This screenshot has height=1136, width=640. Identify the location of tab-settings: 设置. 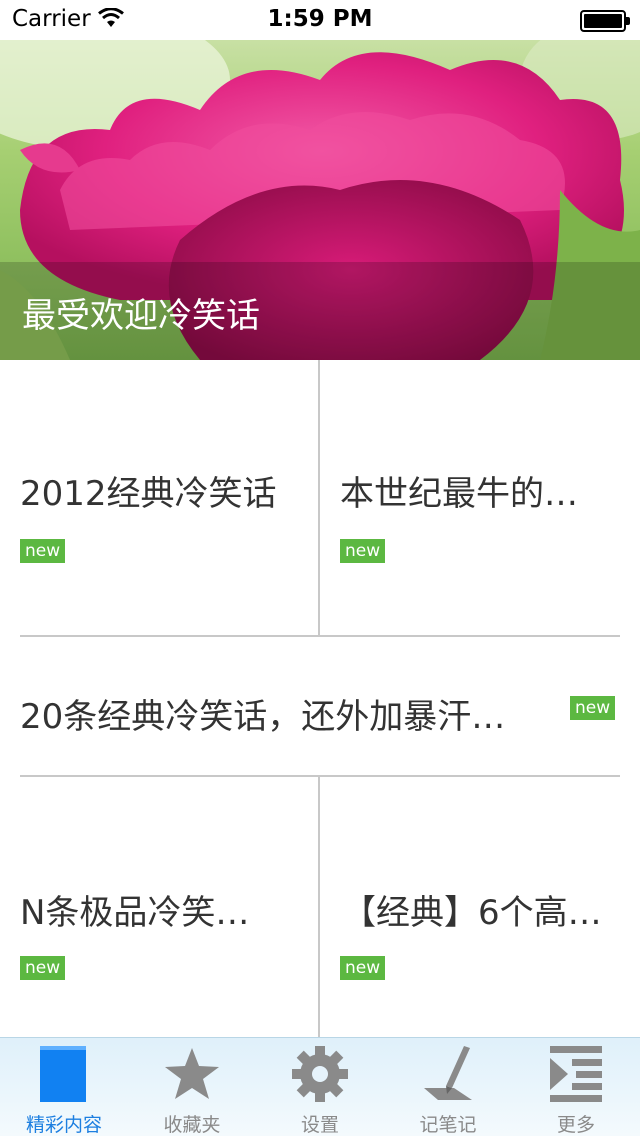
(320, 1087).